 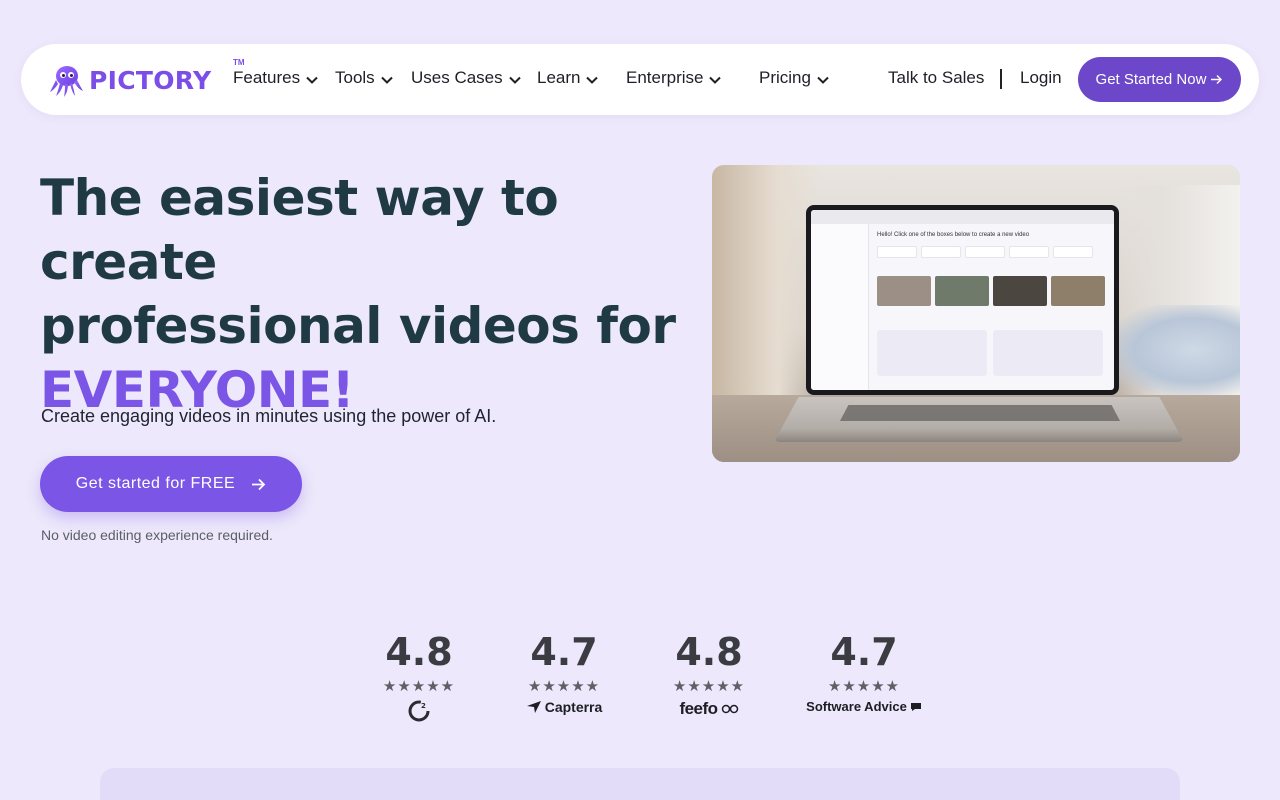 I want to click on brand-name: Software Advice, so click(x=856, y=706).